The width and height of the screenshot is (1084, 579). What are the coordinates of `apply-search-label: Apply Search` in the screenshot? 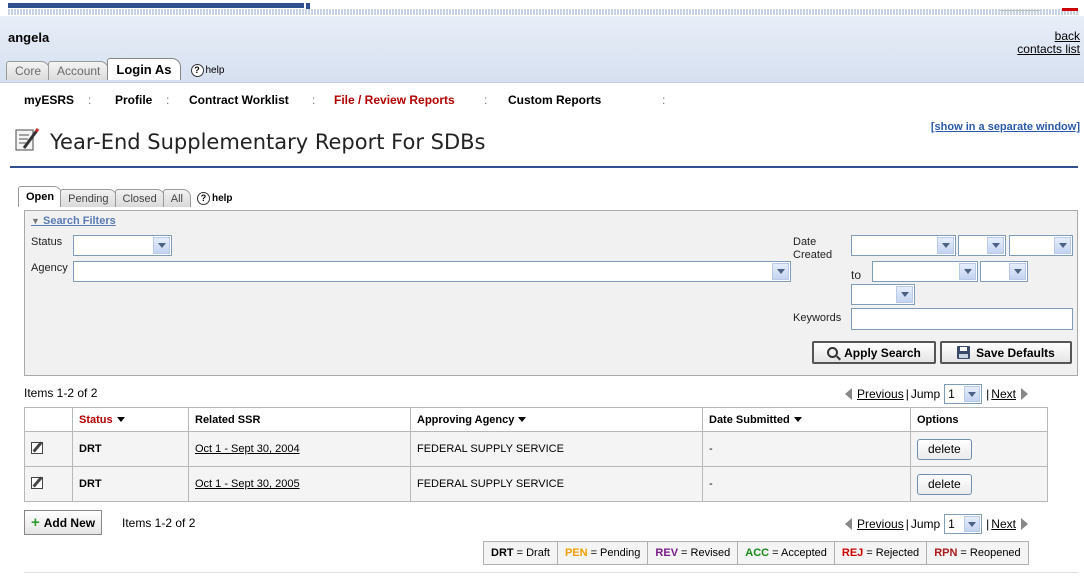 It's located at (882, 352).